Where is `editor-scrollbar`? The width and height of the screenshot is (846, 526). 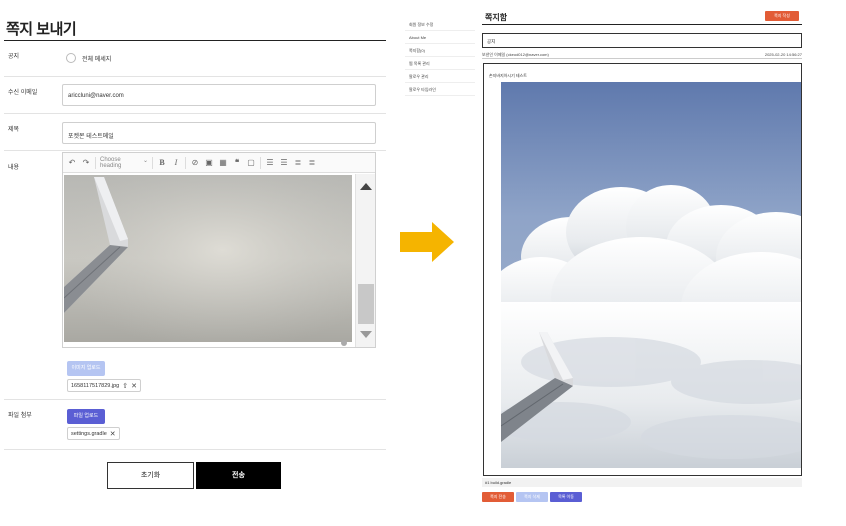
editor-scrollbar is located at coordinates (365, 260).